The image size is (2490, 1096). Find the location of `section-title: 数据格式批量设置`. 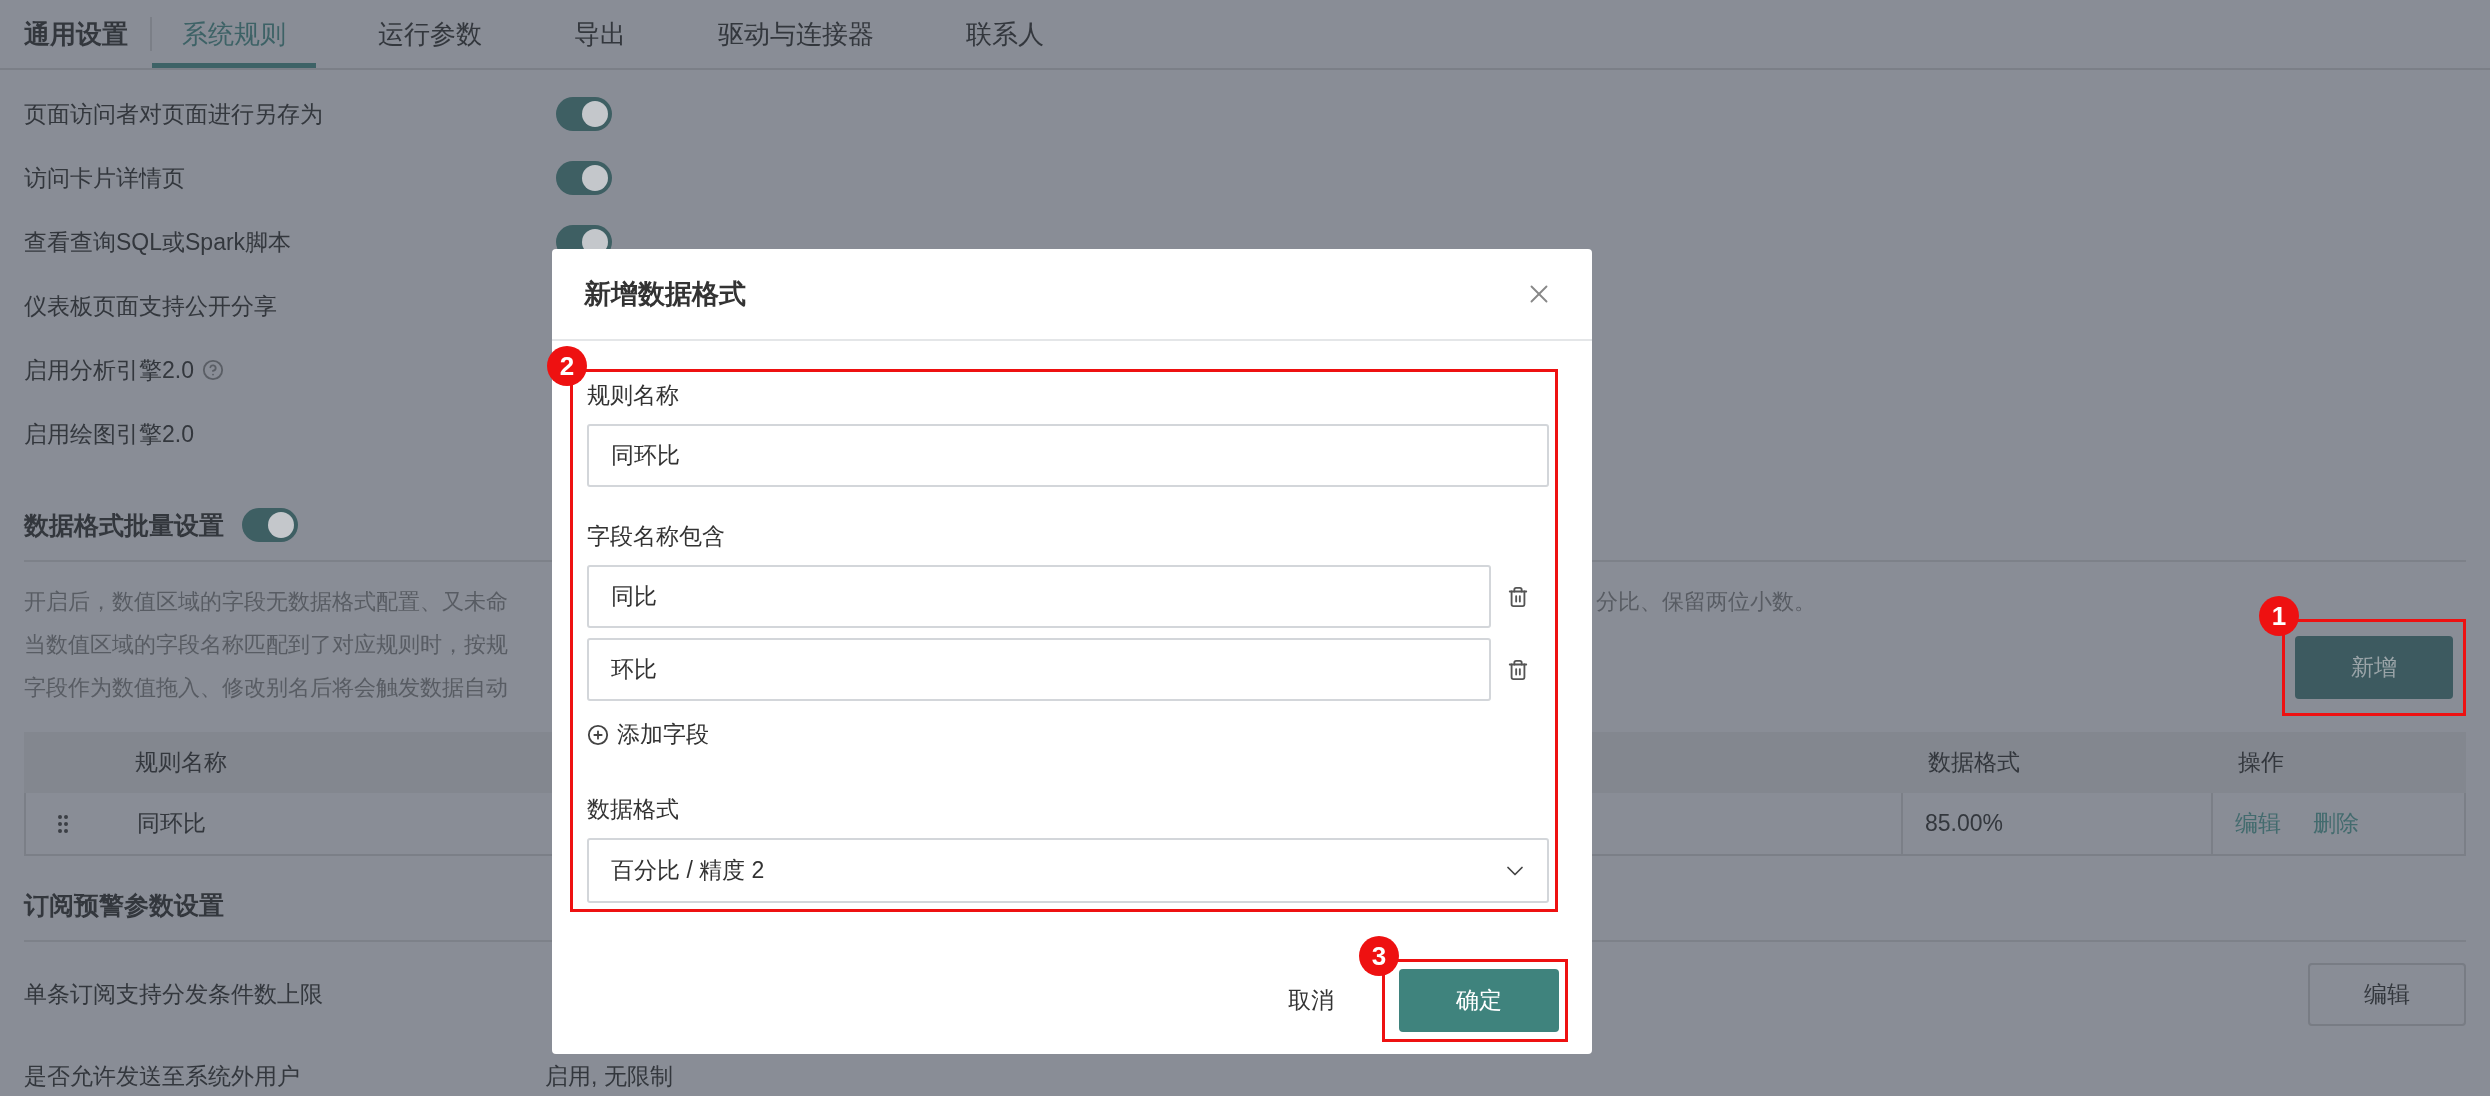

section-title: 数据格式批量设置 is located at coordinates (124, 525).